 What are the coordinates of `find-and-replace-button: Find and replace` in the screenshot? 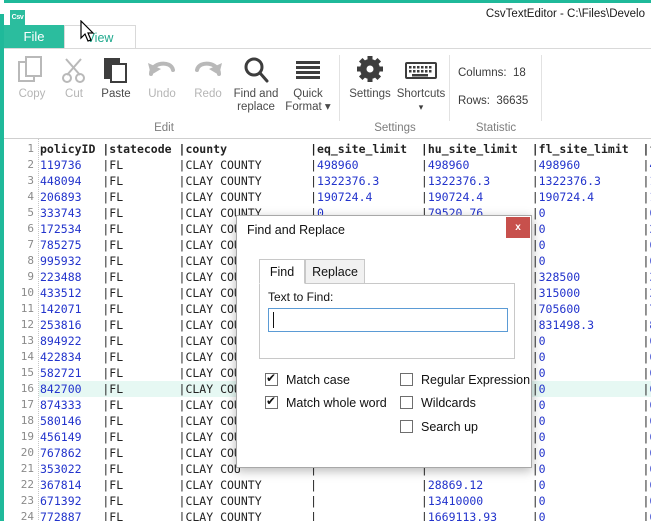 It's located at (256, 84).